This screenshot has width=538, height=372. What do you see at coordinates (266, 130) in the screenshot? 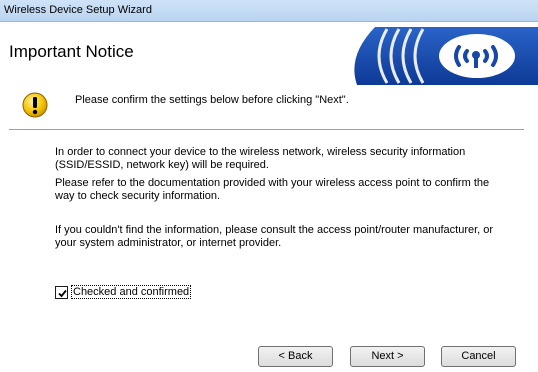
I see `separator` at bounding box center [266, 130].